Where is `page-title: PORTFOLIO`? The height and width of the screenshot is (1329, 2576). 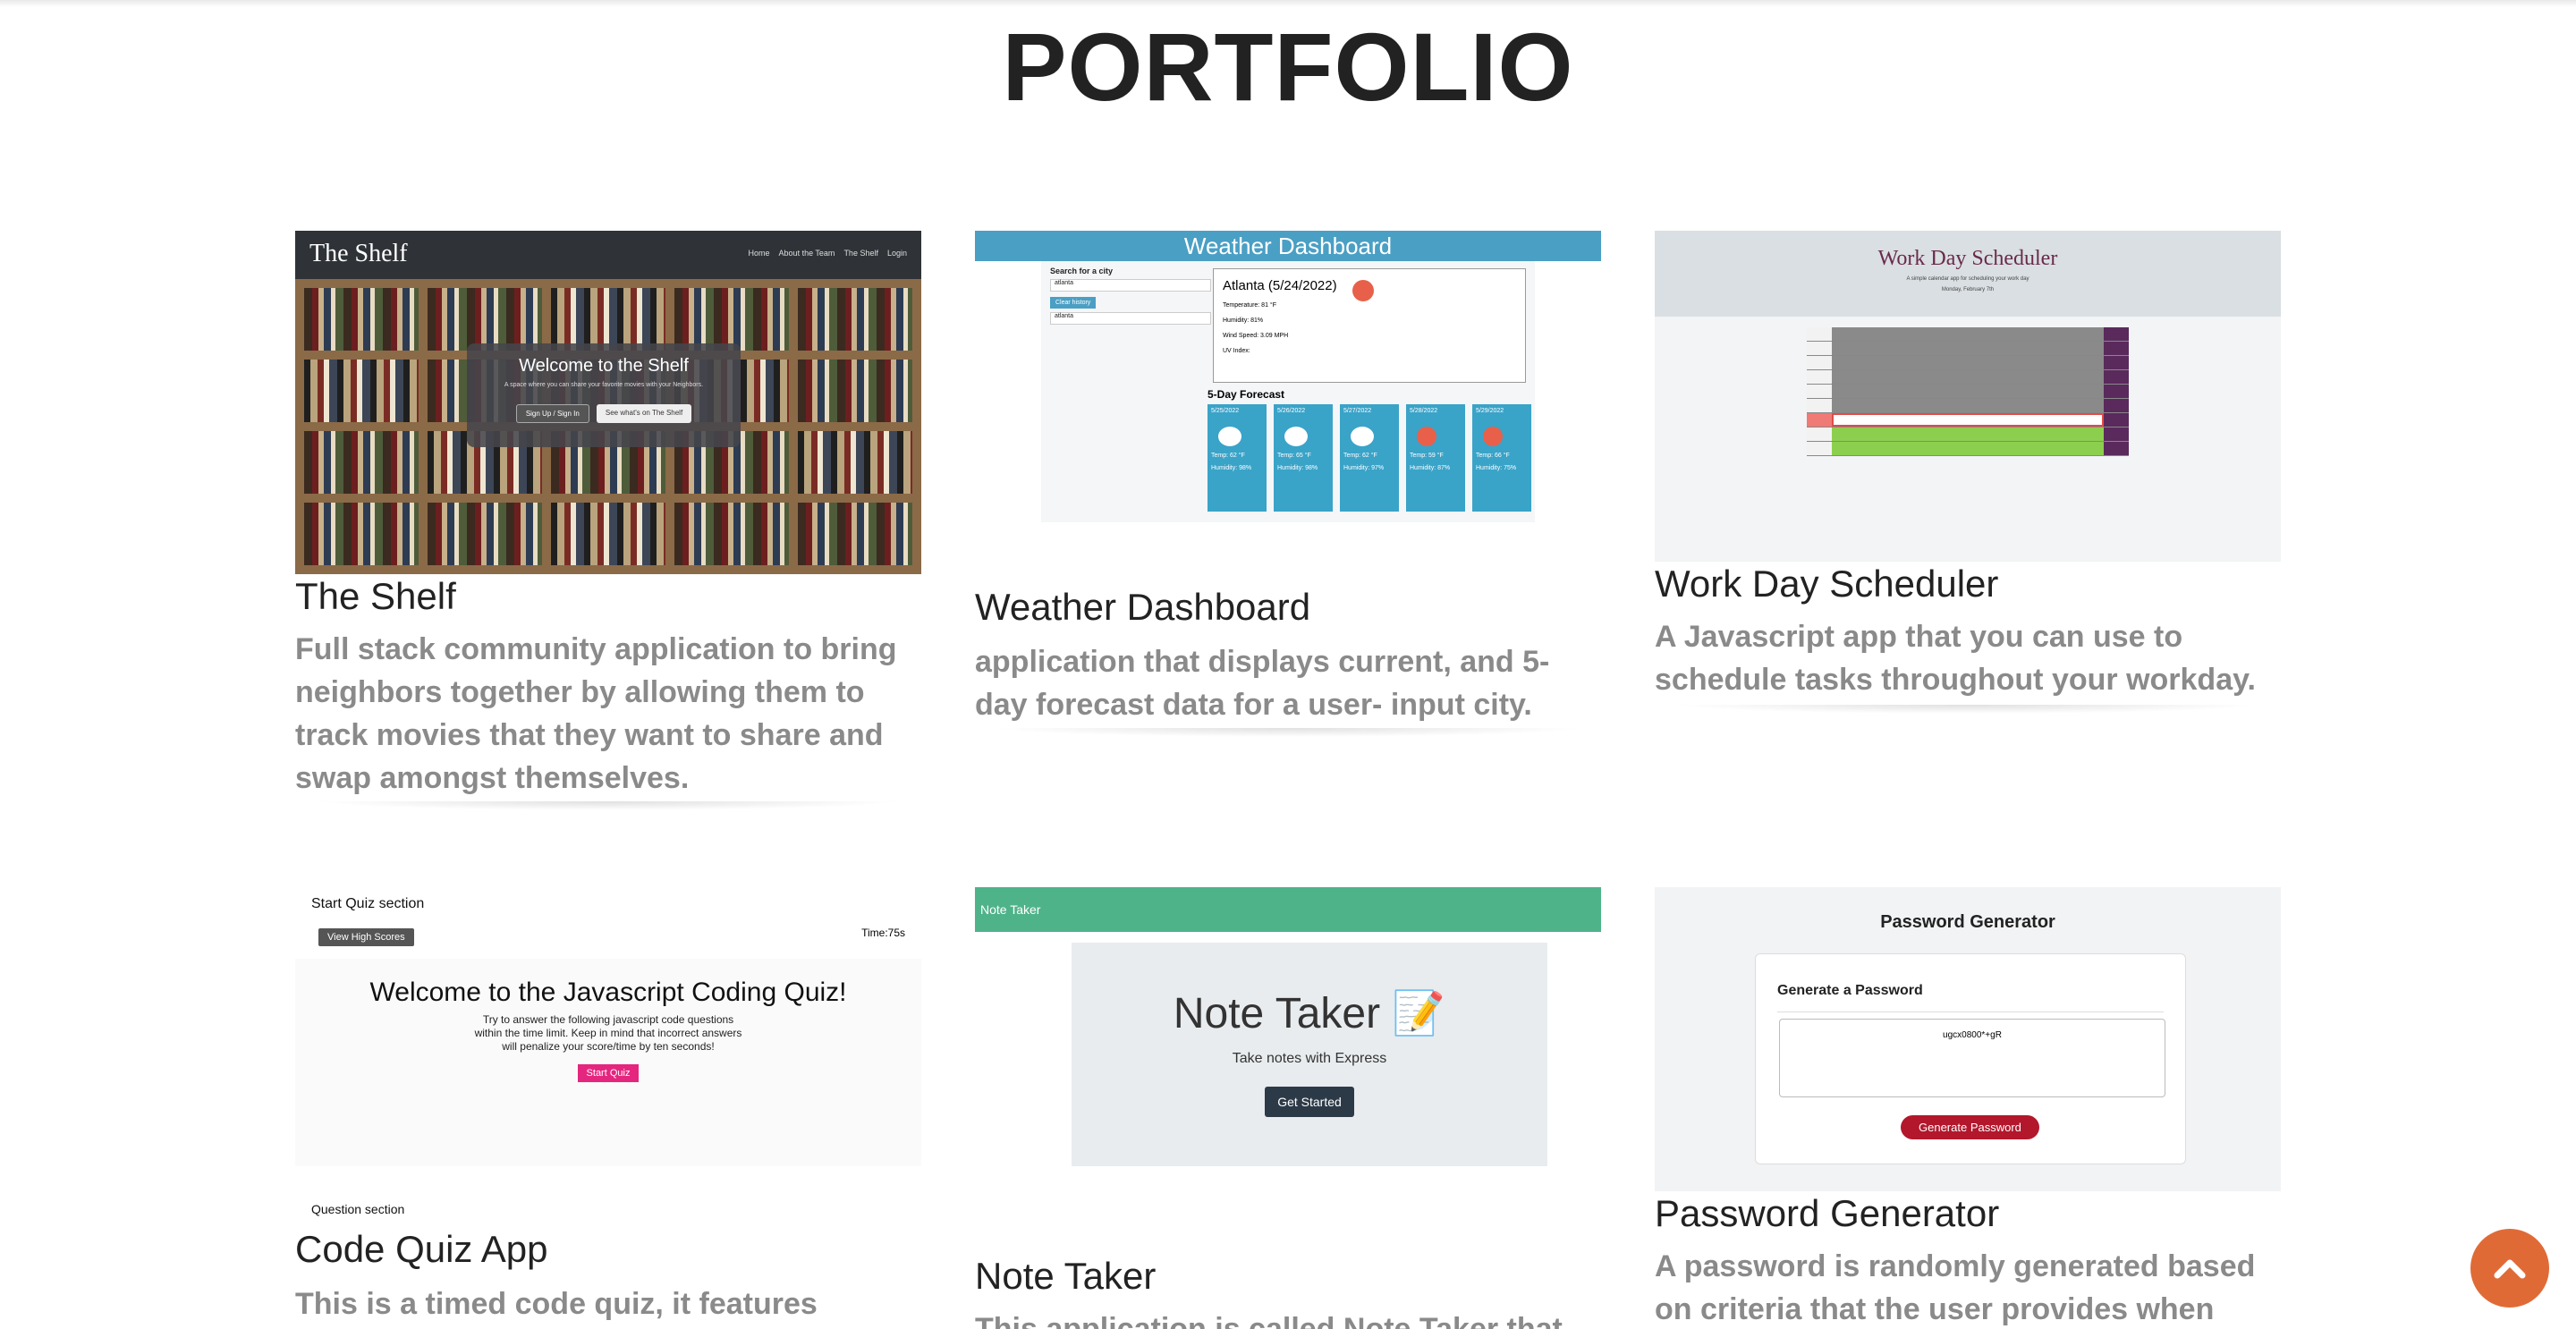
page-title: PORTFOLIO is located at coordinates (1288, 67).